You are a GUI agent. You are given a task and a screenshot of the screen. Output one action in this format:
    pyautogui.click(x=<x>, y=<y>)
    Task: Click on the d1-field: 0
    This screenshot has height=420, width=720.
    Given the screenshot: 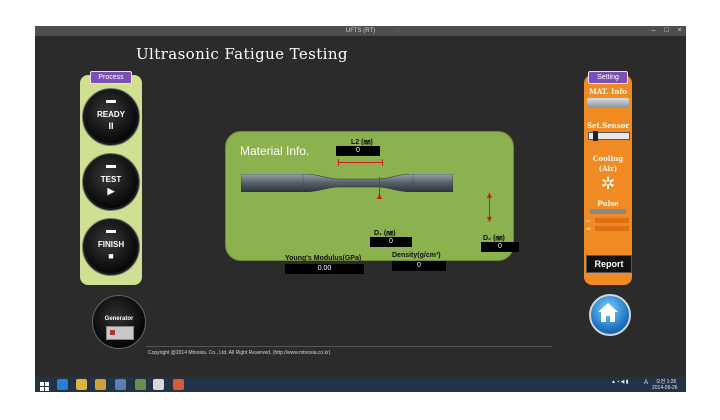 What is the action you would take?
    pyautogui.click(x=391, y=242)
    